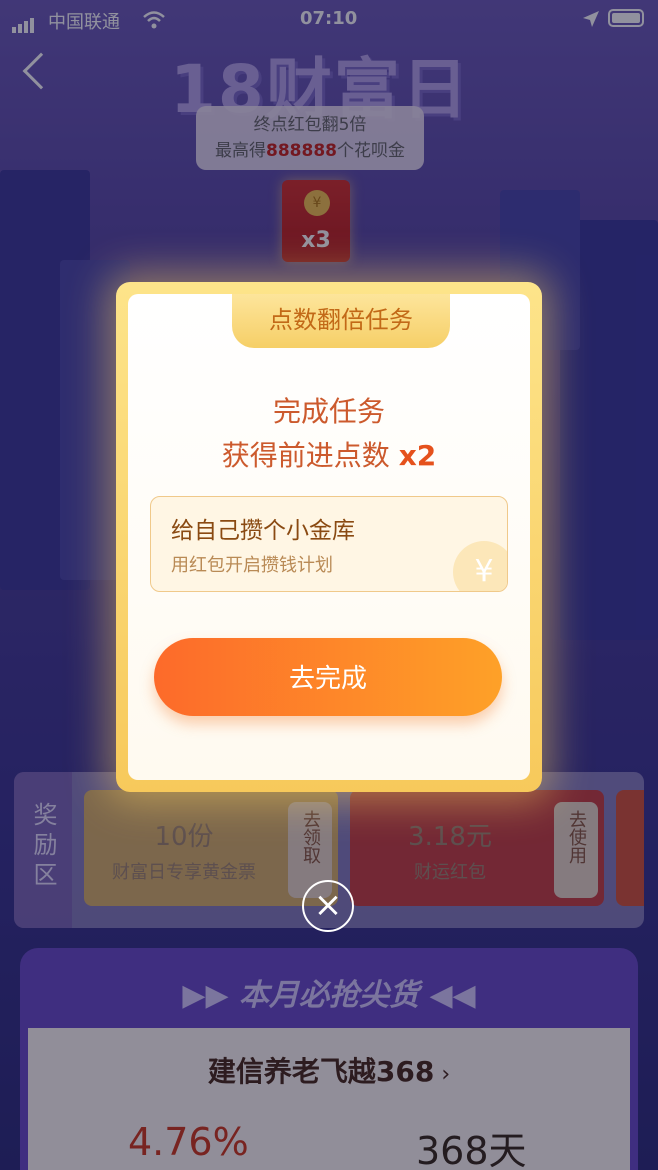 The image size is (658, 1170). I want to click on modal-sub-text: 获得前进点数, so click(305, 455).